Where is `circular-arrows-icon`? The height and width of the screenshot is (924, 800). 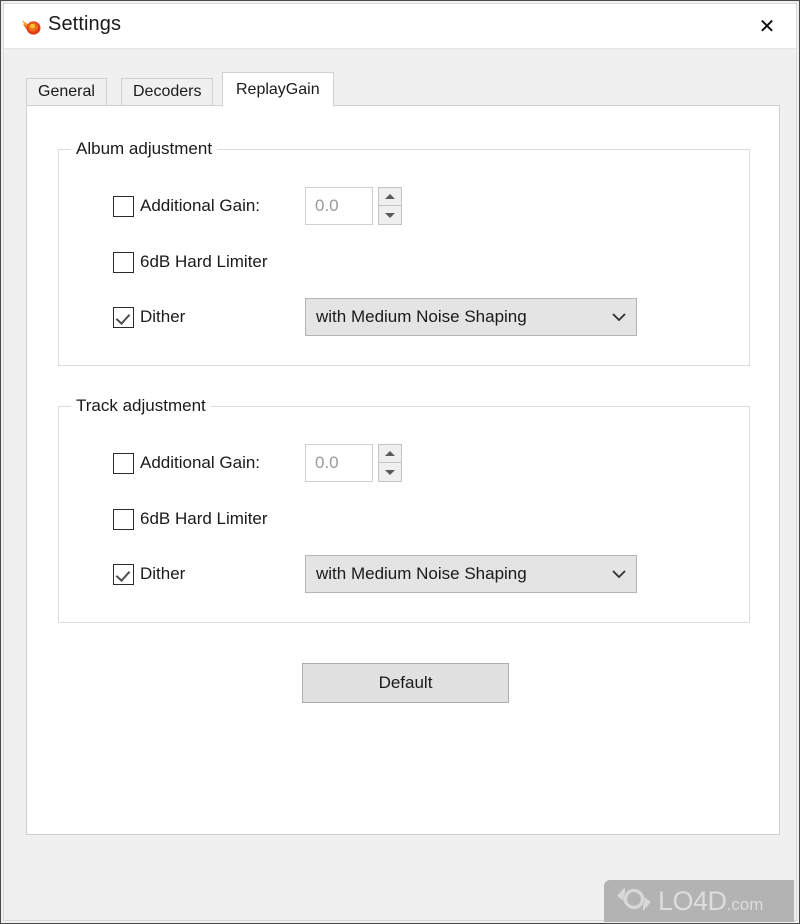 circular-arrows-icon is located at coordinates (634, 901).